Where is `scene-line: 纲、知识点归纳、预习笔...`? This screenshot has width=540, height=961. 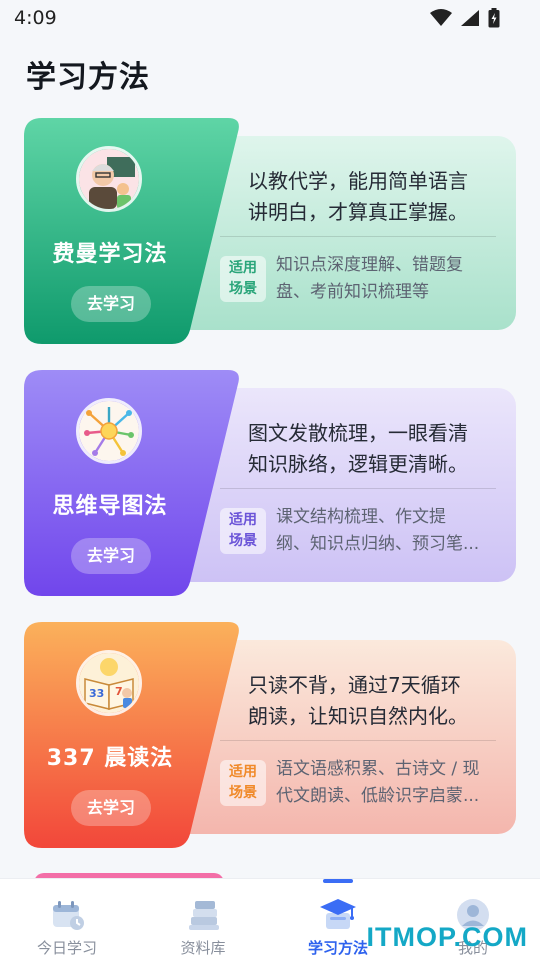
scene-line: 纲、知识点归纳、预习笔... is located at coordinates (378, 544).